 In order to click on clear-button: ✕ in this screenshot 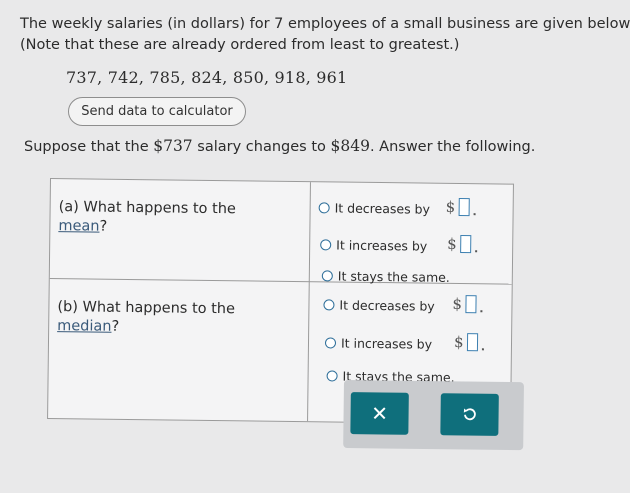, I will do `click(379, 413)`.